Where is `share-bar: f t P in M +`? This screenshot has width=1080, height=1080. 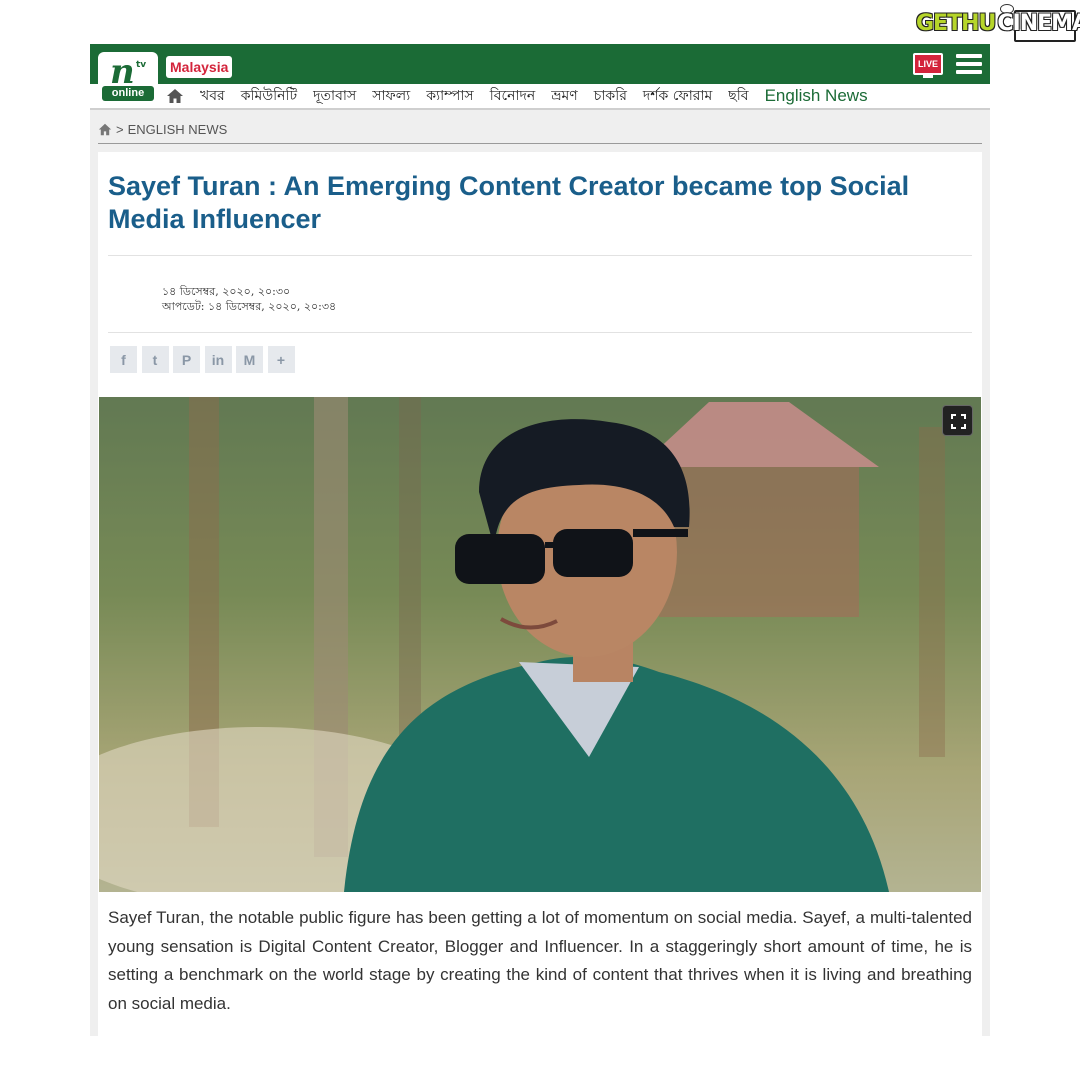
share-bar: f t P in M + is located at coordinates (204, 359).